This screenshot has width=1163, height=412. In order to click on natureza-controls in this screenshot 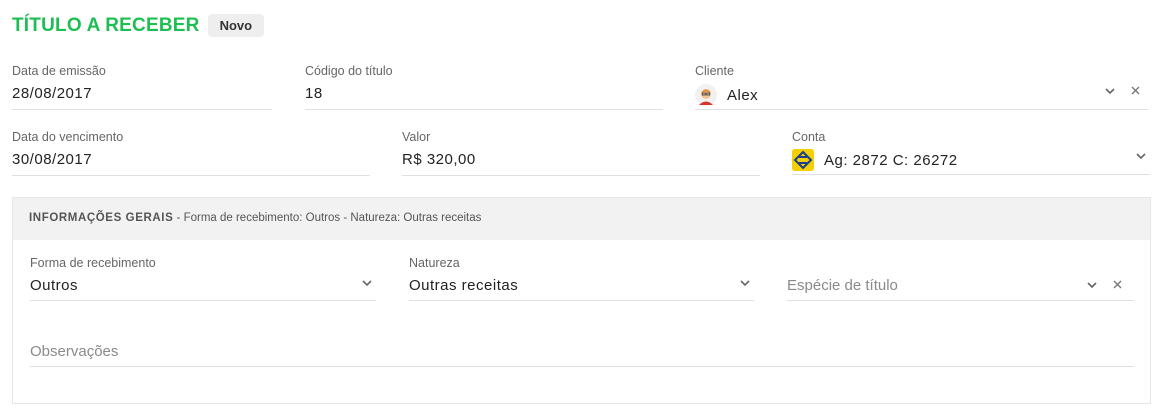, I will do `click(745, 283)`.